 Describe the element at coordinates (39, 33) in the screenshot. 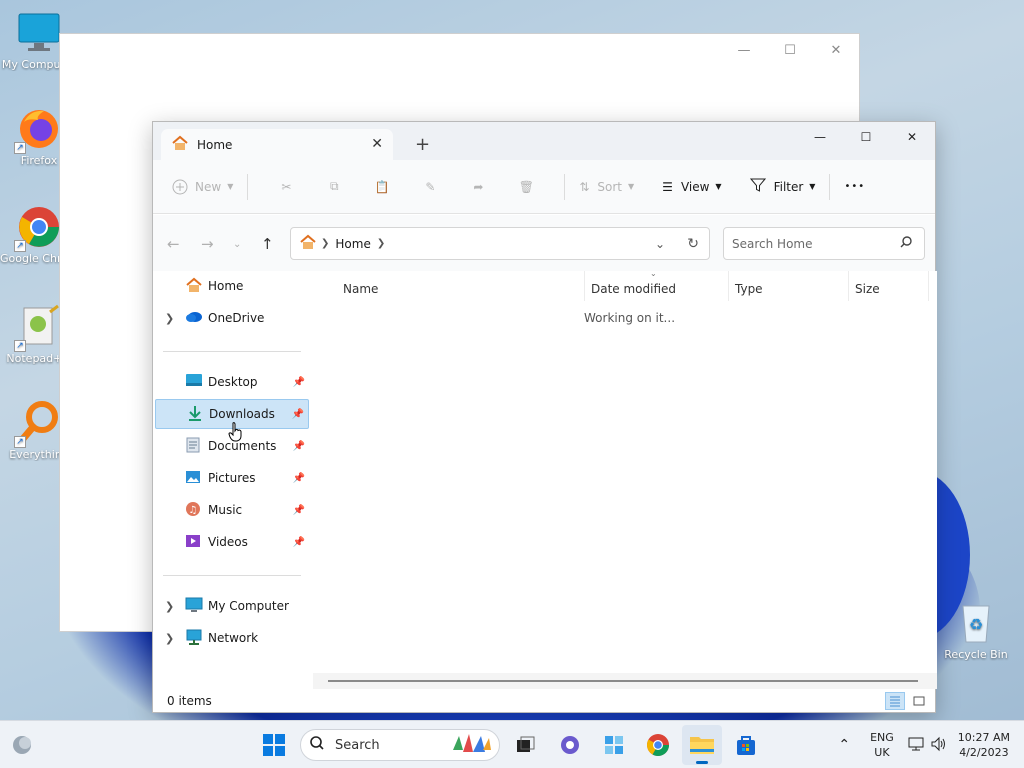

I see `monitor-icon` at that location.